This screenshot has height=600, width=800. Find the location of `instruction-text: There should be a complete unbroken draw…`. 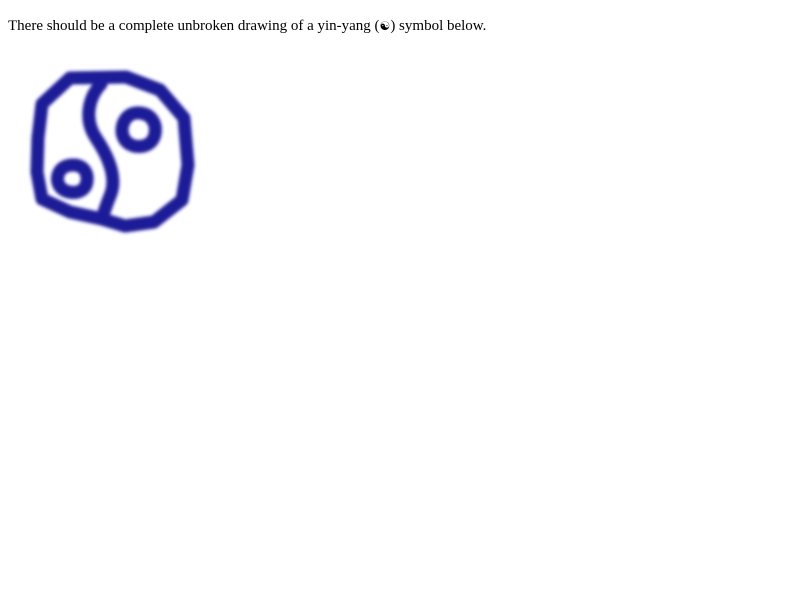

instruction-text: There should be a complete unbroken draw… is located at coordinates (247, 26).